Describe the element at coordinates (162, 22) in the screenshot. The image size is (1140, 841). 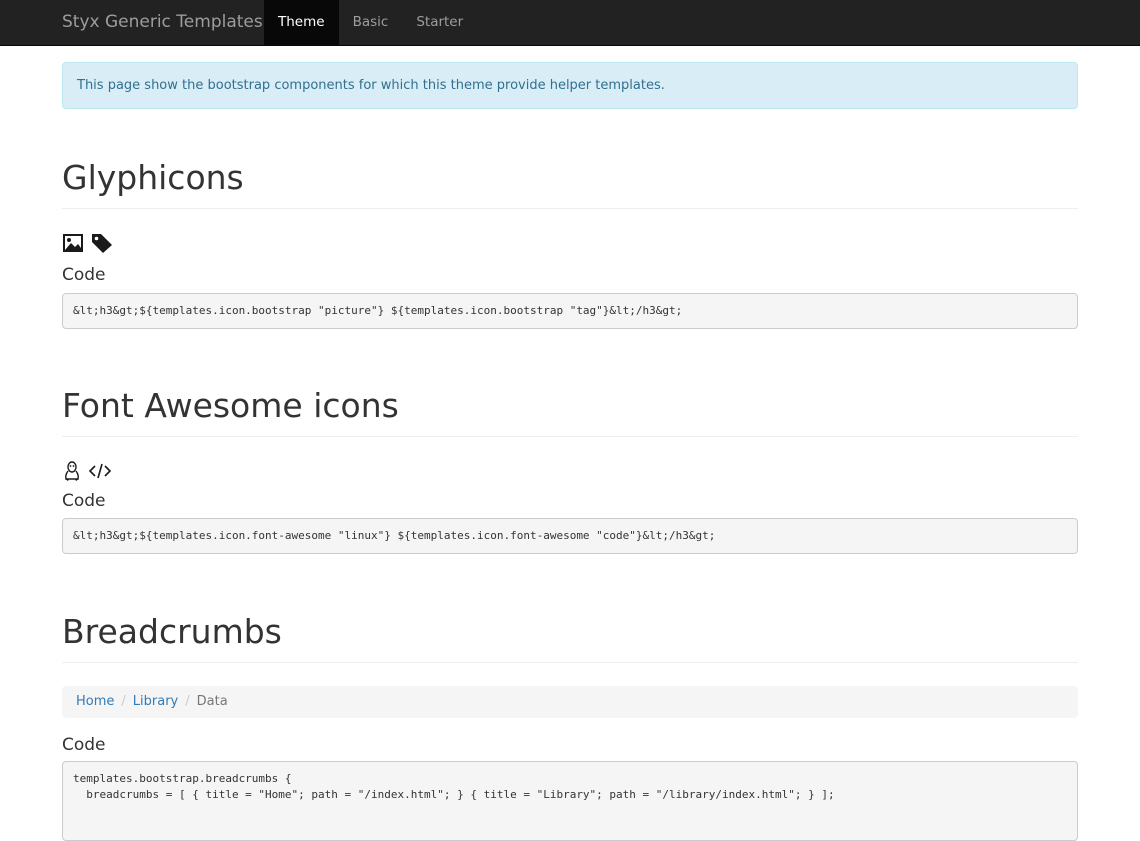
I see `navbar-brand: Styx Generic Templates` at that location.